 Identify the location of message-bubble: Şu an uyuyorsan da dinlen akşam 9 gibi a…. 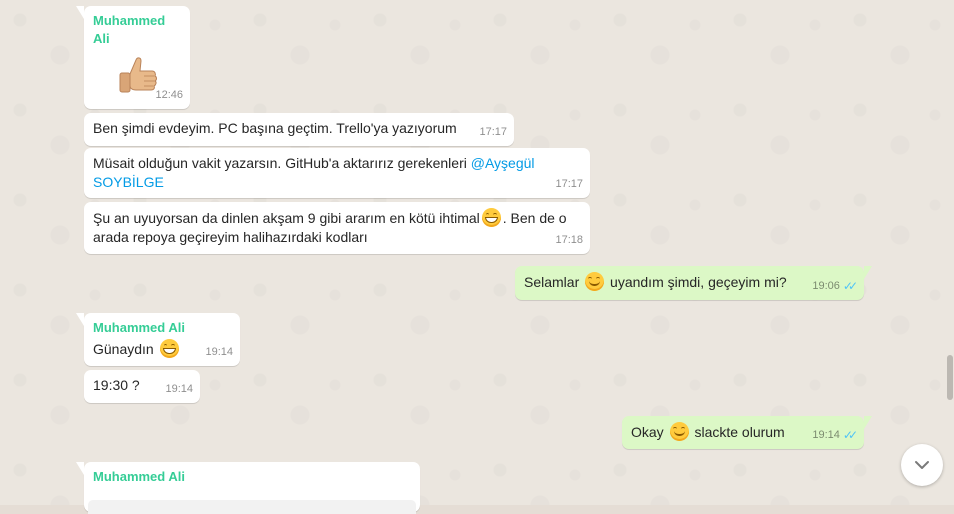
(337, 228).